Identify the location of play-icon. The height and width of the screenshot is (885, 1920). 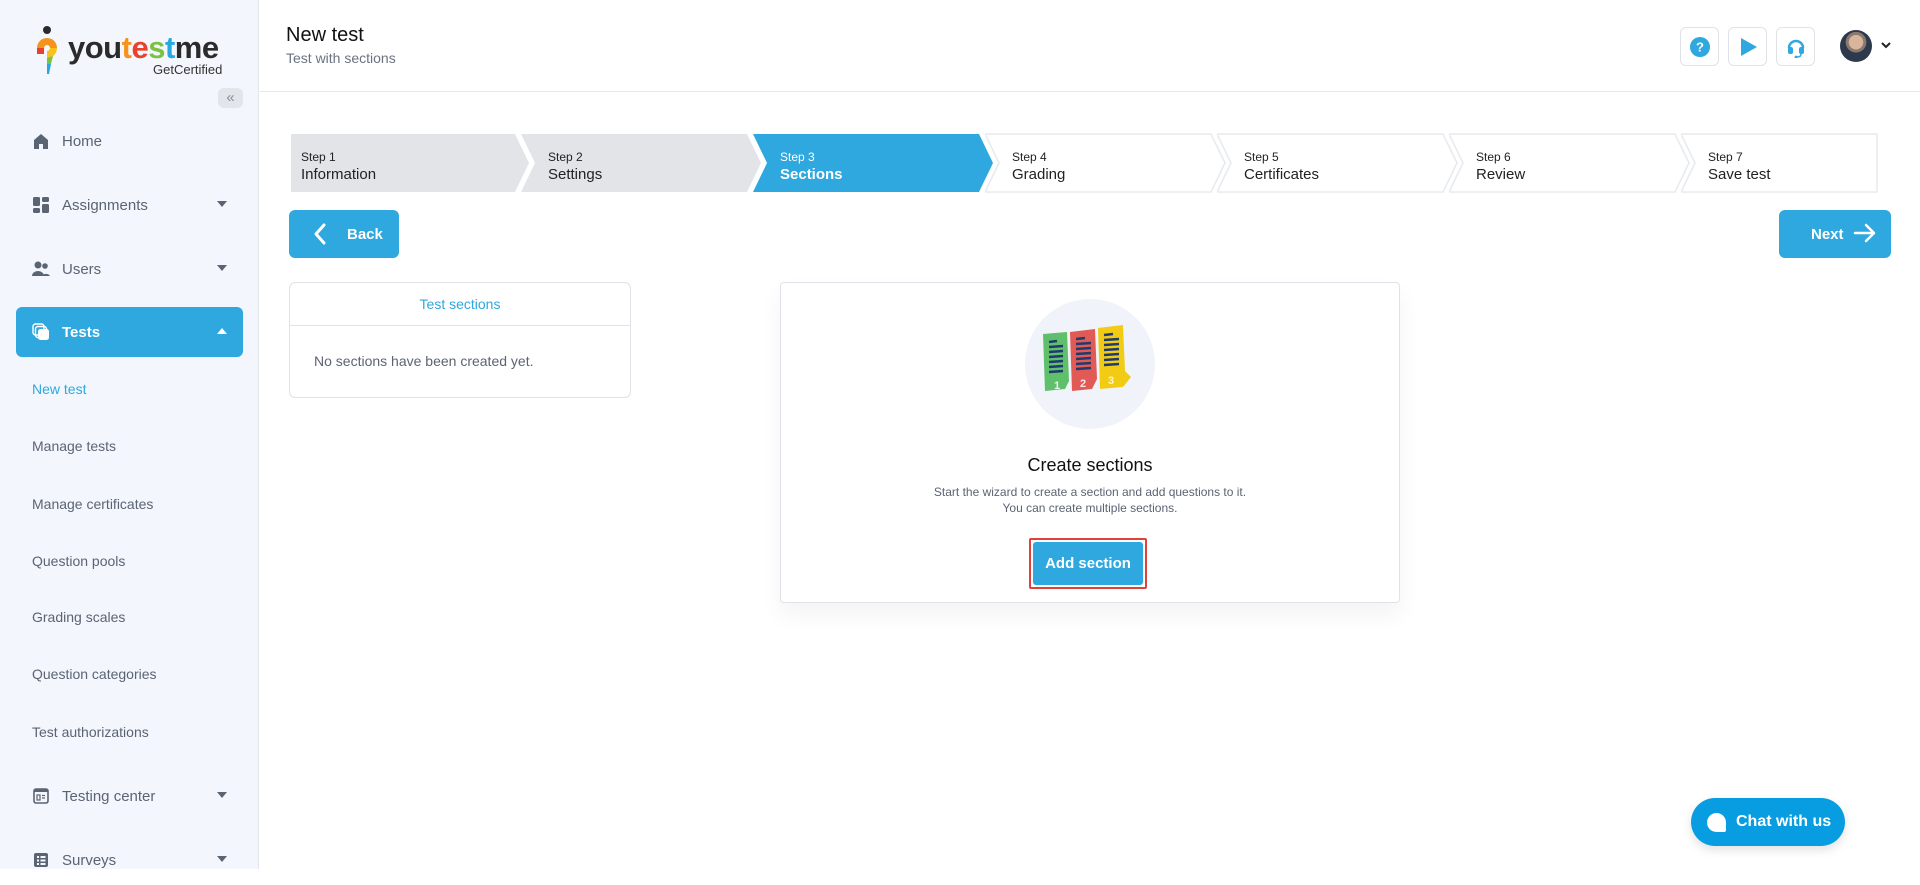
(1748, 46).